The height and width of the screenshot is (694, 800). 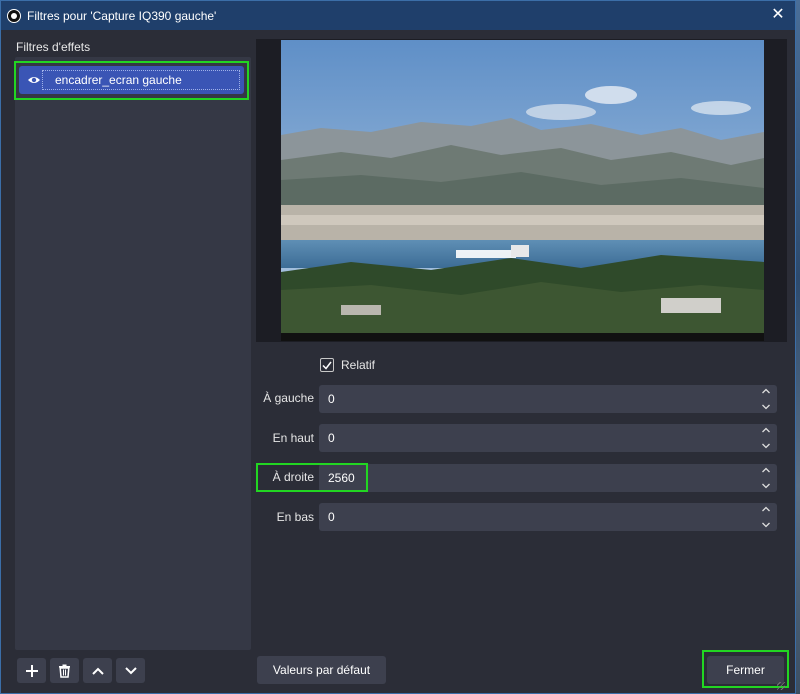 I want to click on top-spinbox: 0, so click(x=548, y=438).